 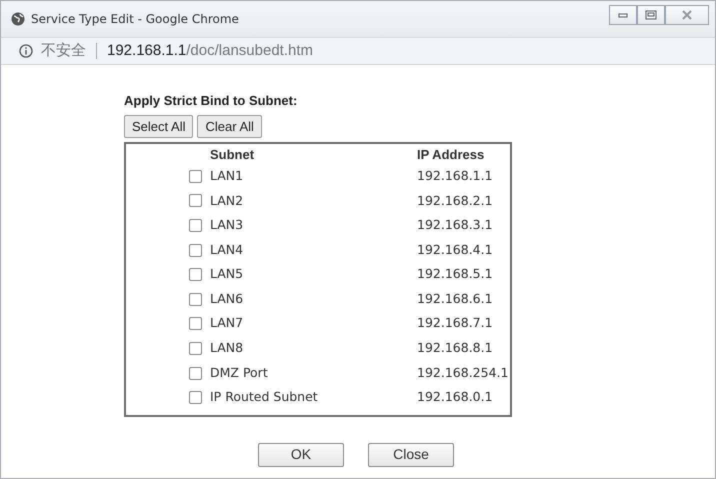 I want to click on globe-icon, so click(x=18, y=19).